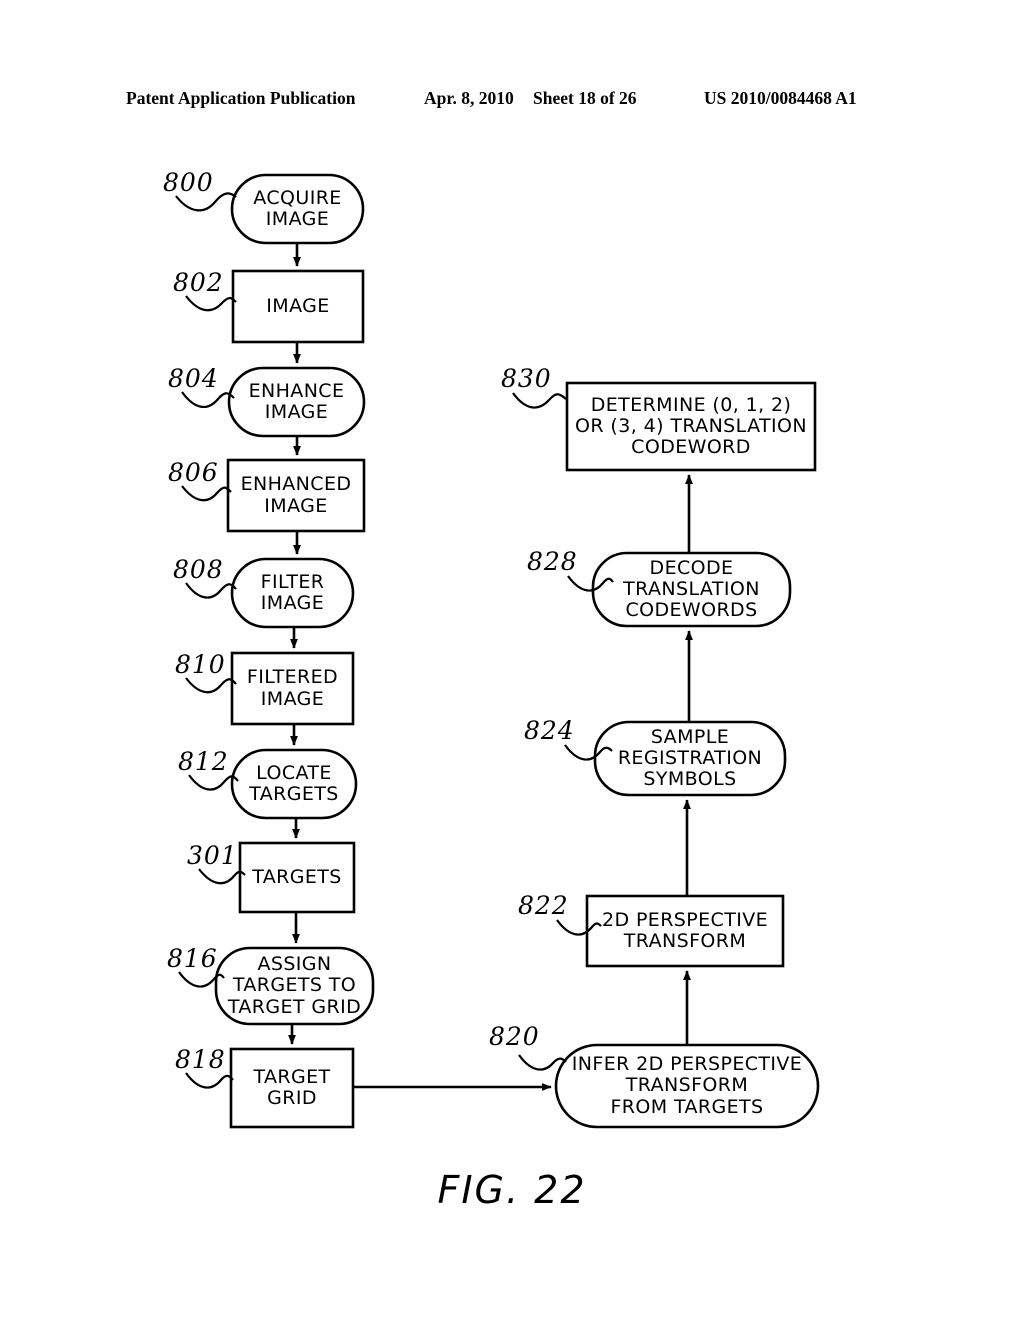  Describe the element at coordinates (526, 378) in the screenshot. I see `reference-numeral-830: 830` at that location.